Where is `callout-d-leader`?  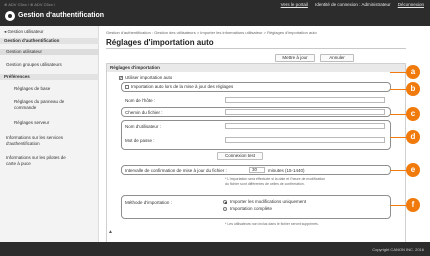 callout-d-leader is located at coordinates (398, 137).